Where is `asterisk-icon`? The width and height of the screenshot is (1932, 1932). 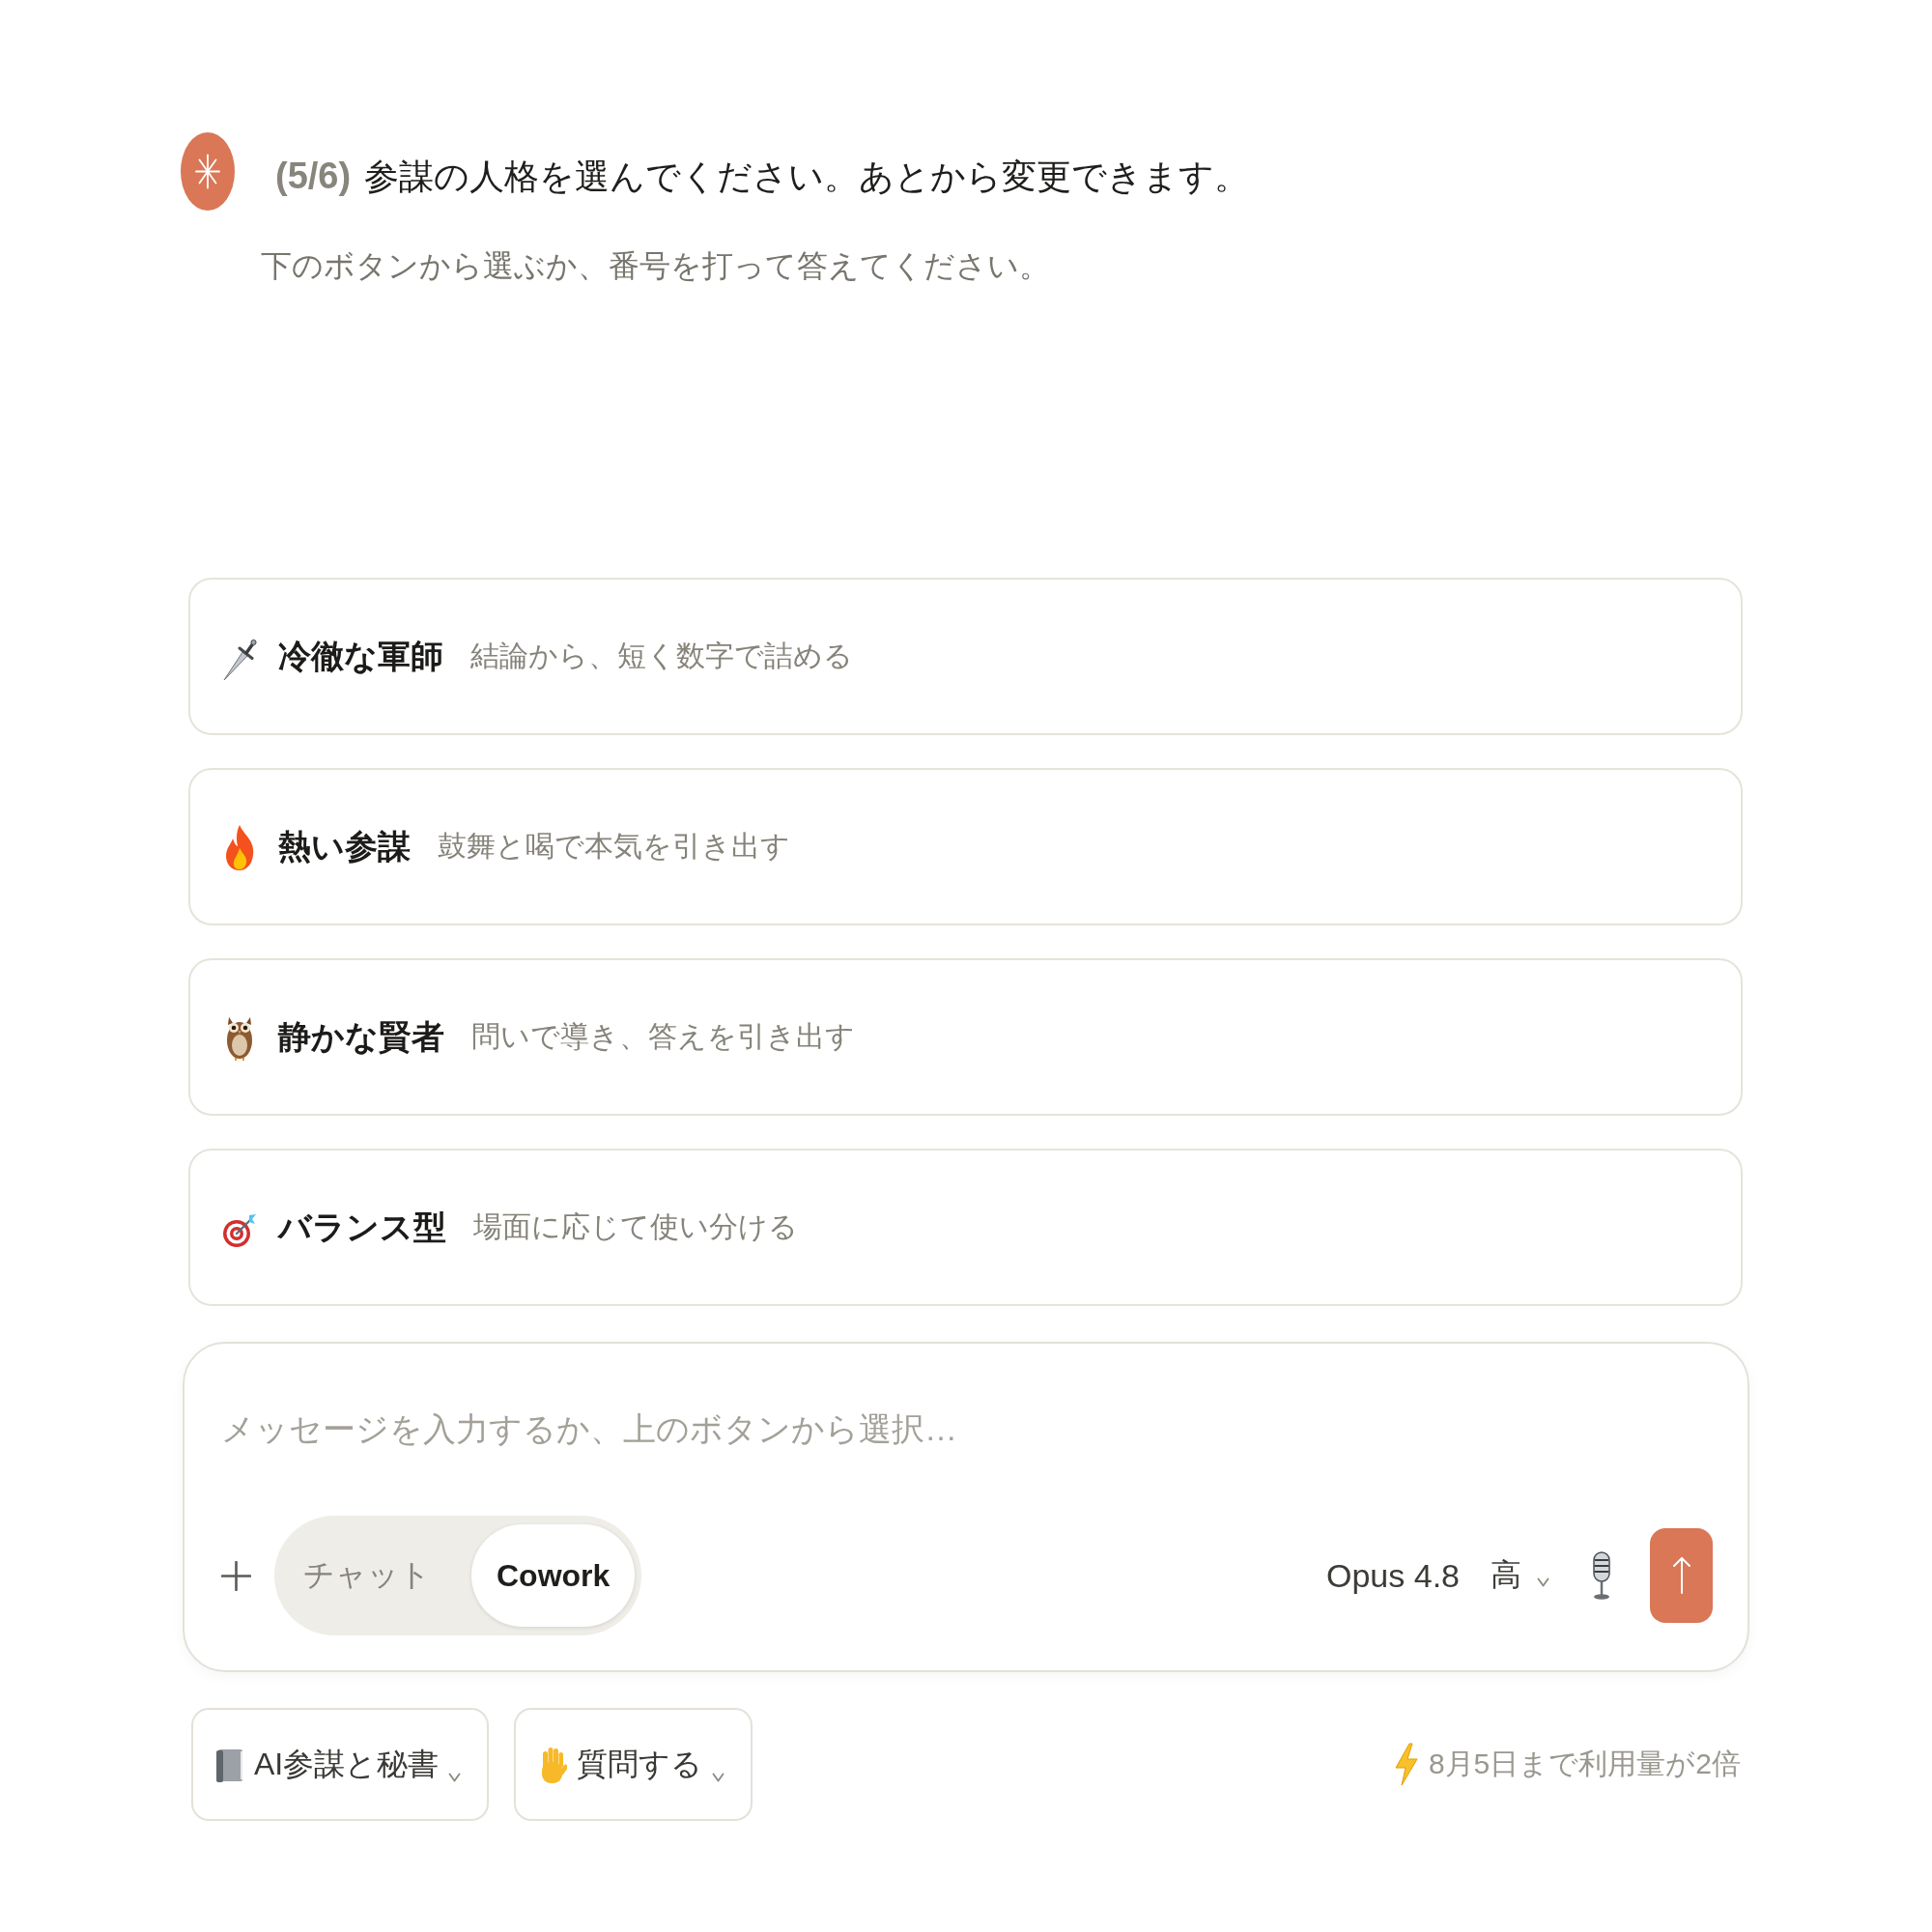
asterisk-icon is located at coordinates (208, 171).